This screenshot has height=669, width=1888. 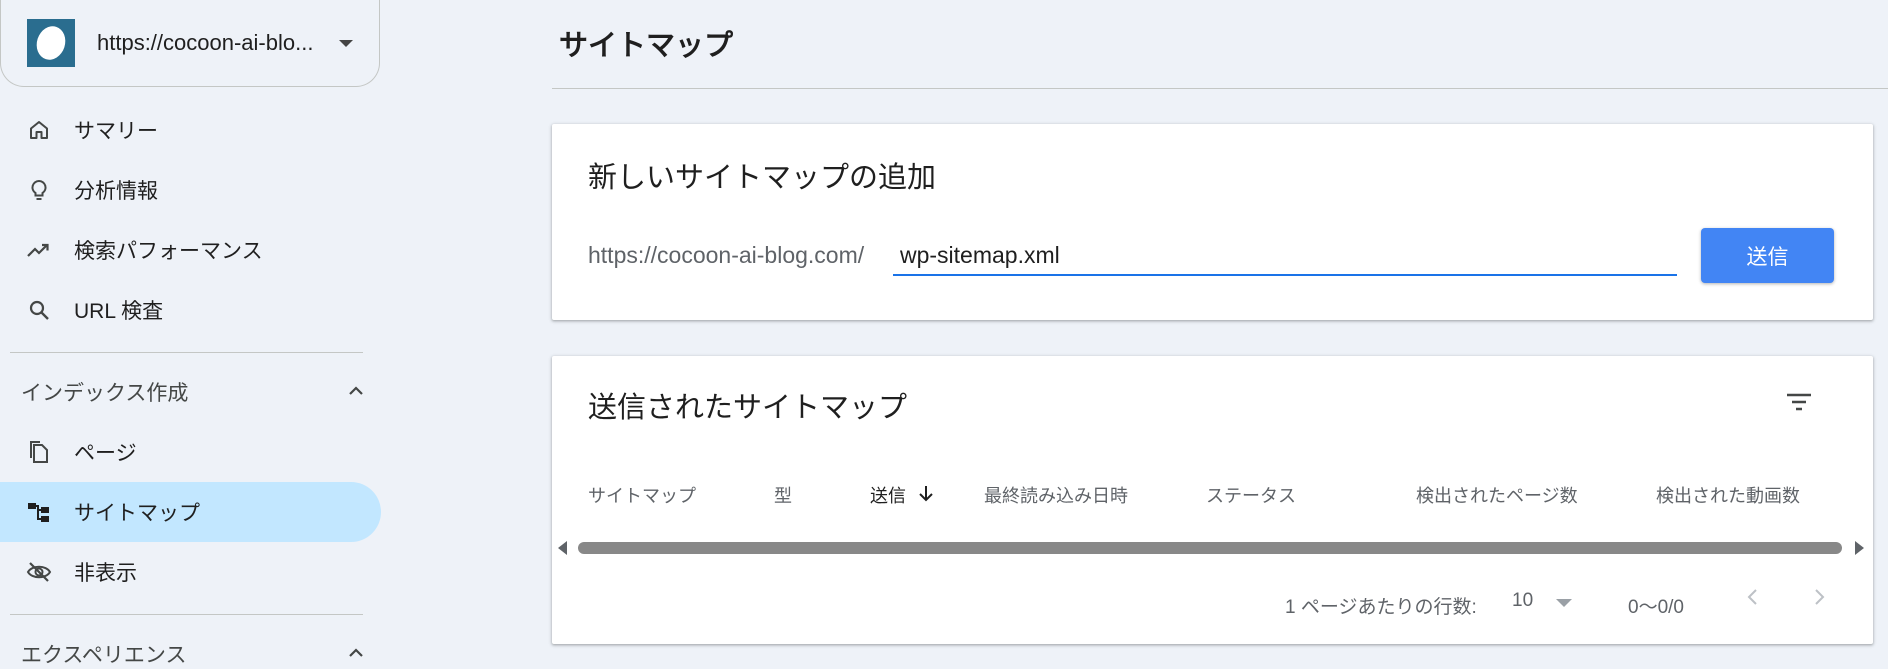 What do you see at coordinates (1656, 607) in the screenshot?
I see `pagination-range: 0〜0/0` at bounding box center [1656, 607].